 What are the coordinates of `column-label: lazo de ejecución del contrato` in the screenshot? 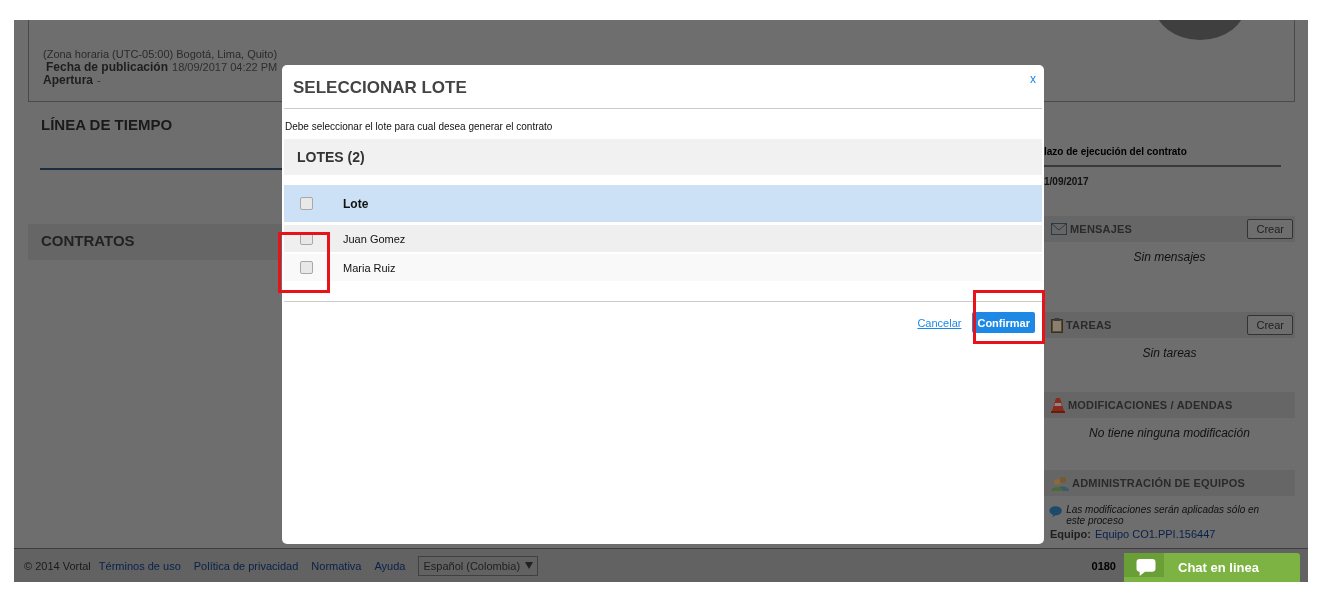 It's located at (1116, 152).